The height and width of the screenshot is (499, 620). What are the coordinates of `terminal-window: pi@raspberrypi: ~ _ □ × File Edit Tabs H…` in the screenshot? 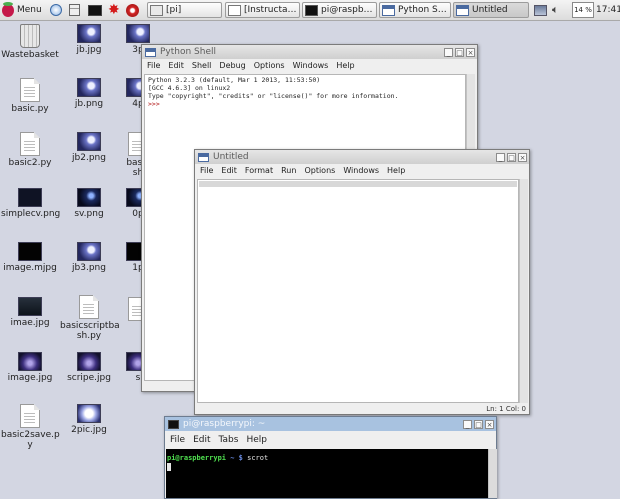 It's located at (330, 457).